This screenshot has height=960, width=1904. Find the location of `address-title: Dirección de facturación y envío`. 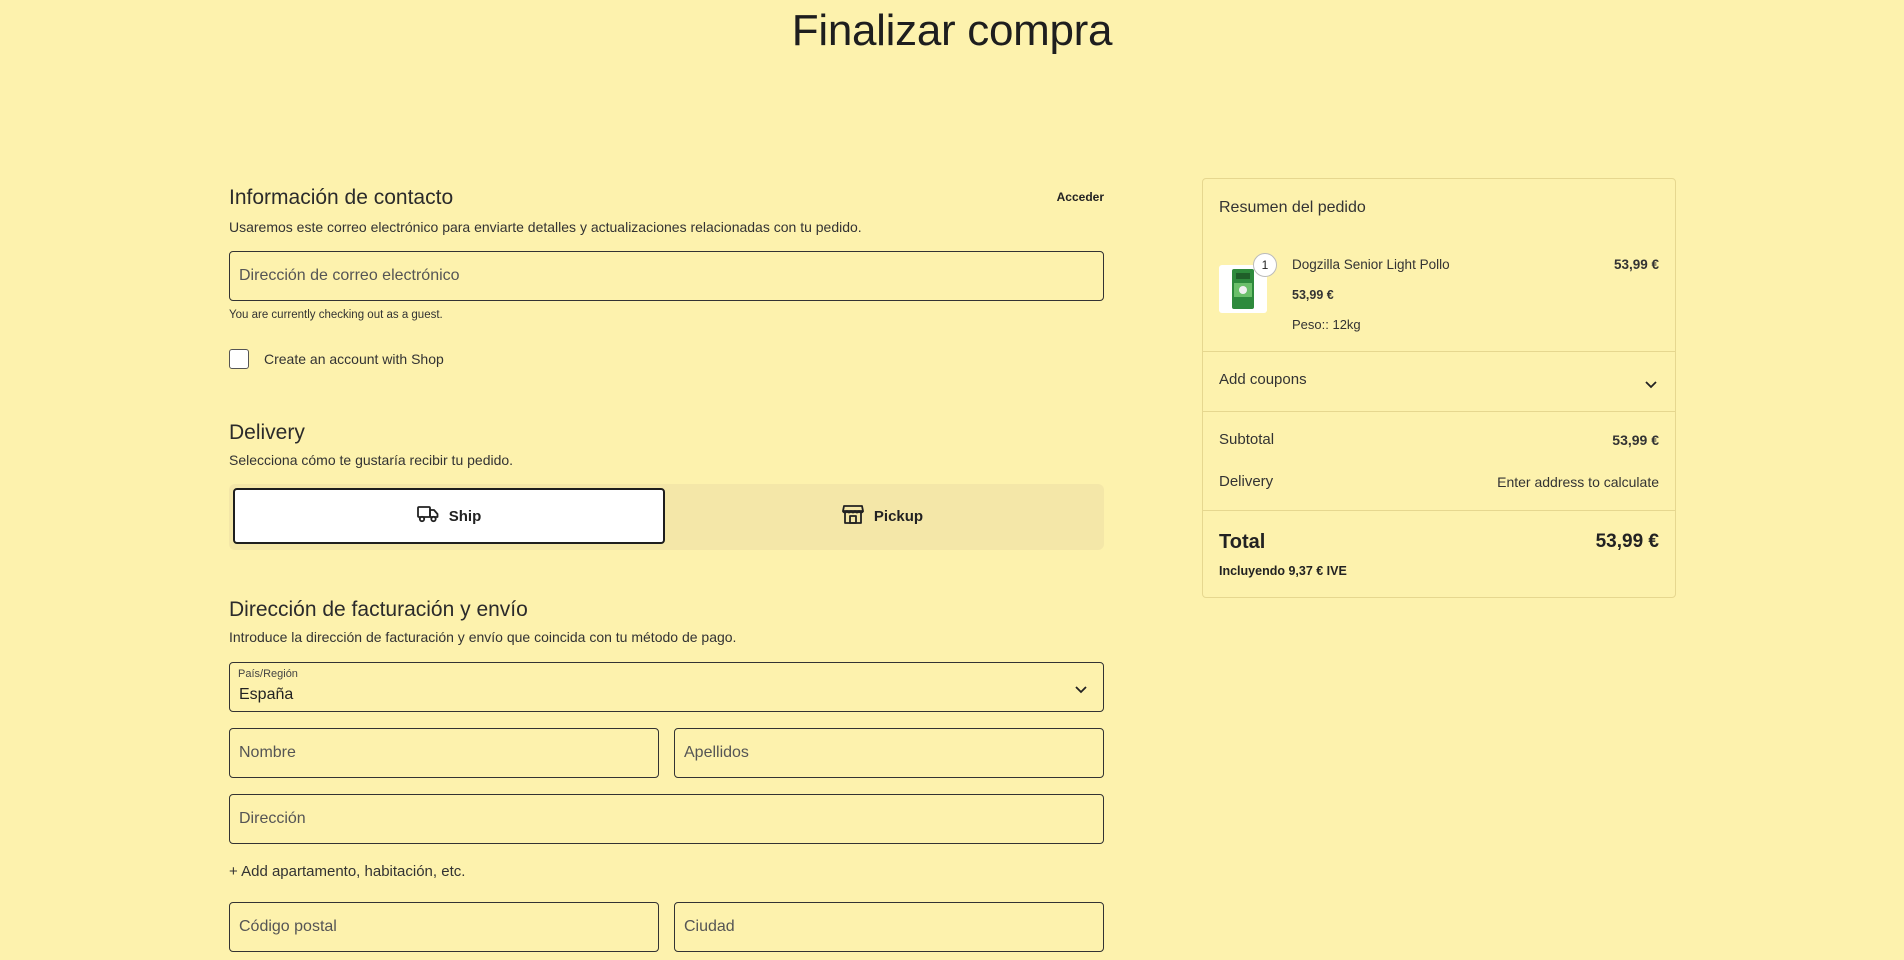

address-title: Dirección de facturación y envío is located at coordinates (378, 609).